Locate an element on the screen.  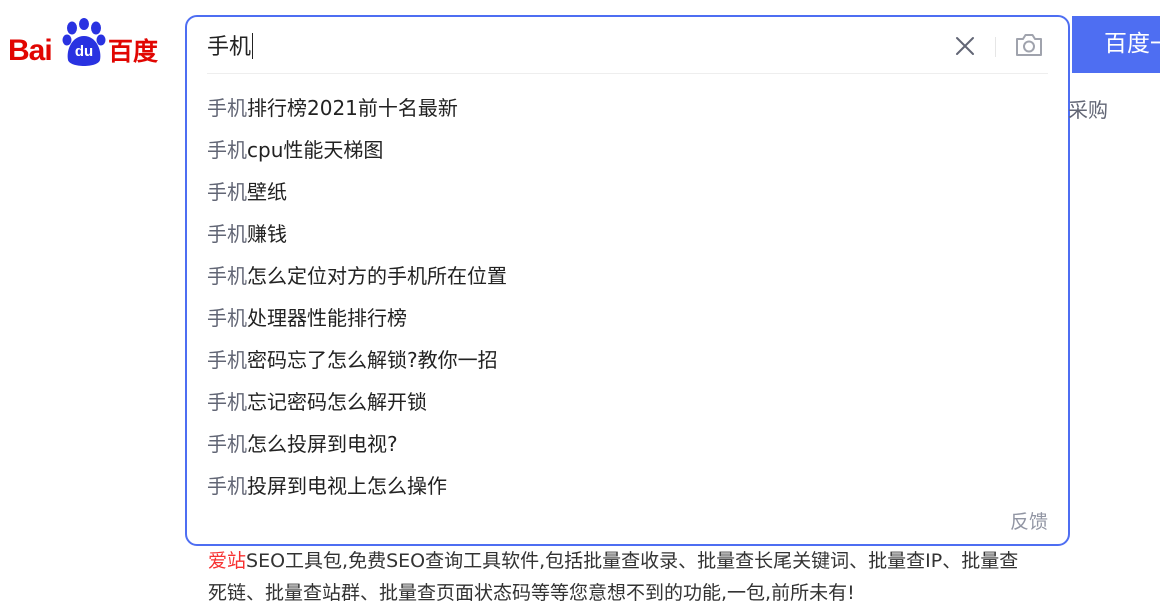
suggestion-rest: 密码忘了怎么解锁?教你一招 is located at coordinates (372, 360).